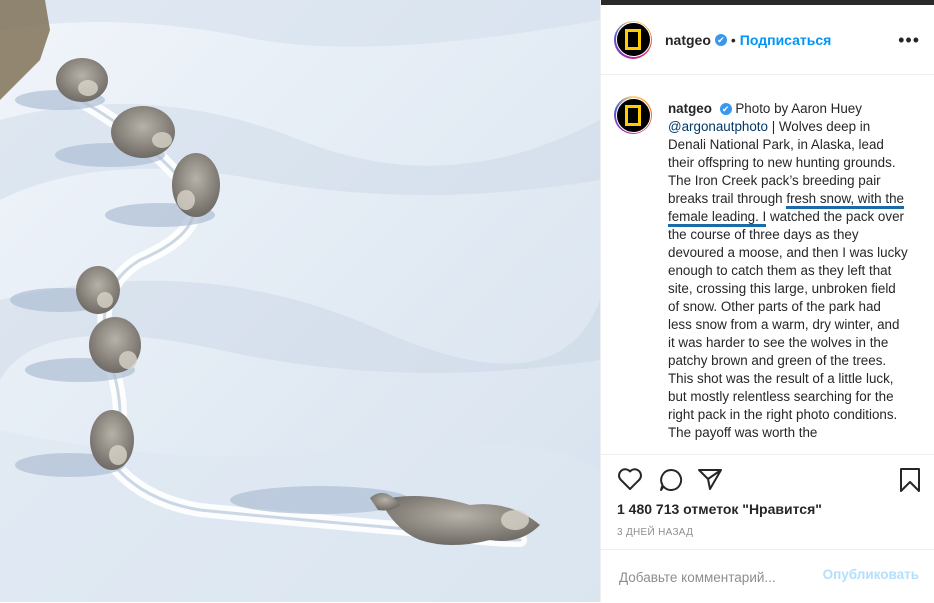  Describe the element at coordinates (710, 481) in the screenshot. I see `share-direct-icon` at that location.